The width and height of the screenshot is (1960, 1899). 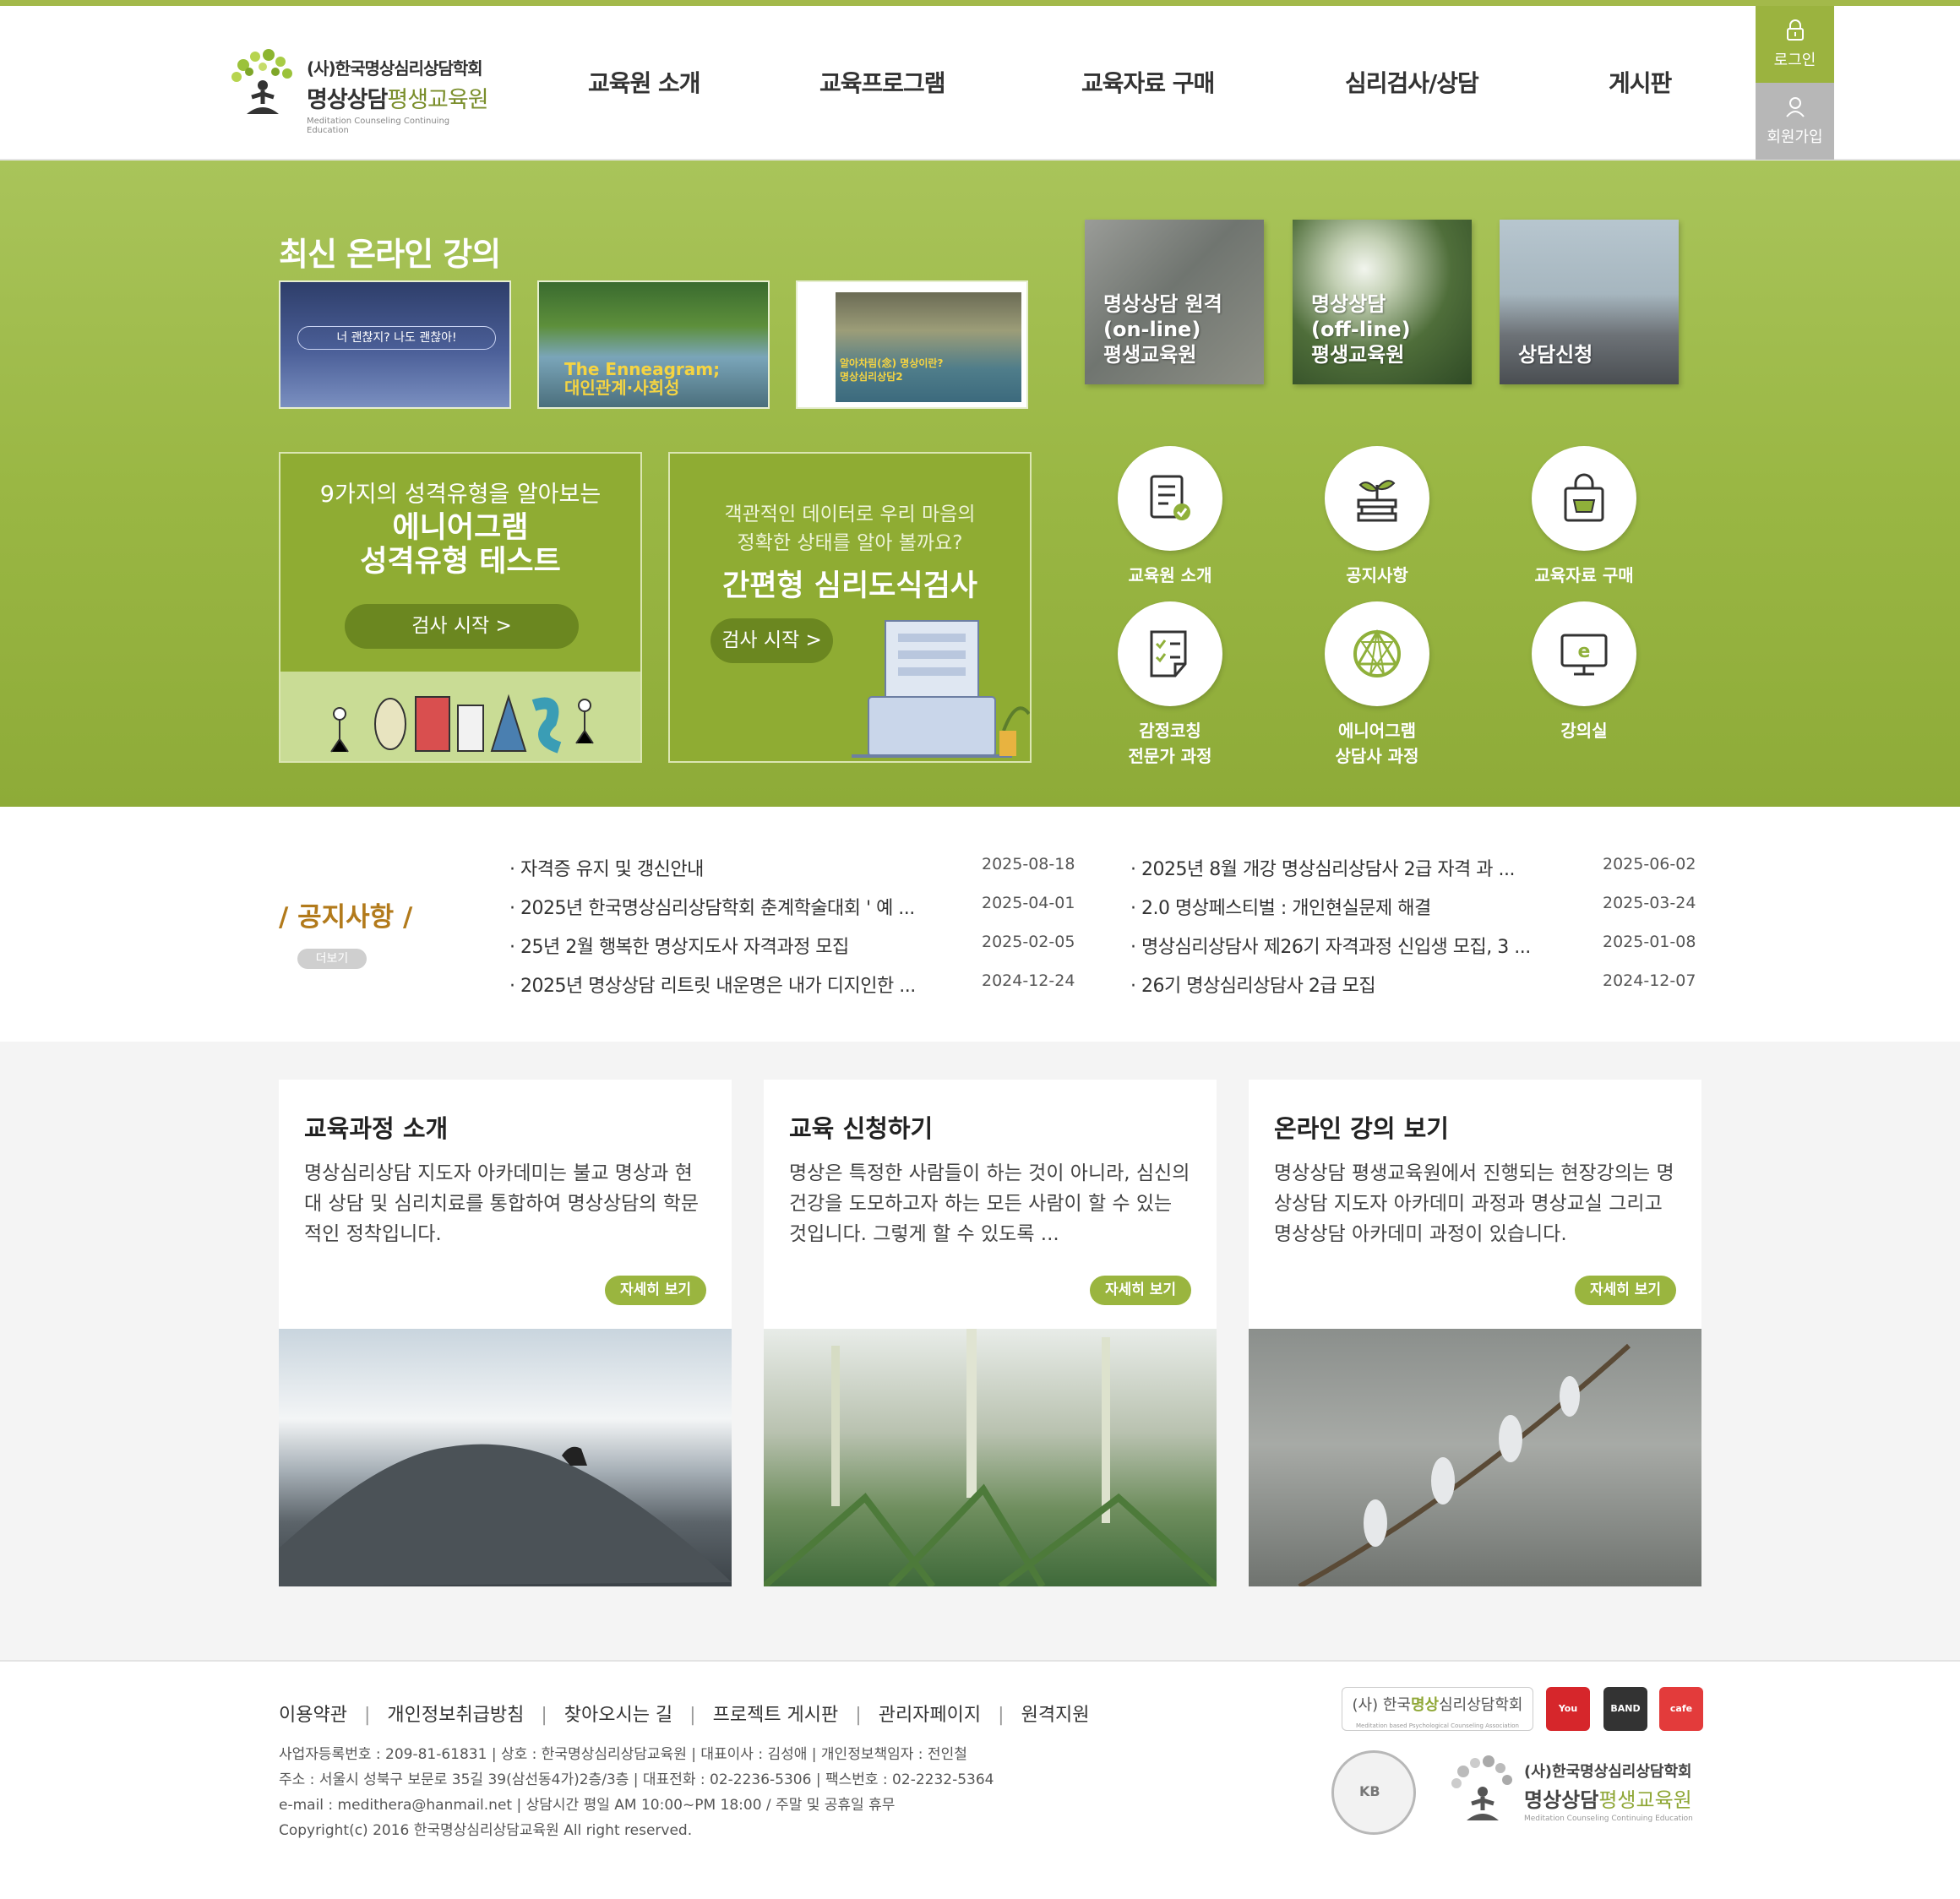 I want to click on quick-classroom: e 강의실, so click(x=1584, y=672).